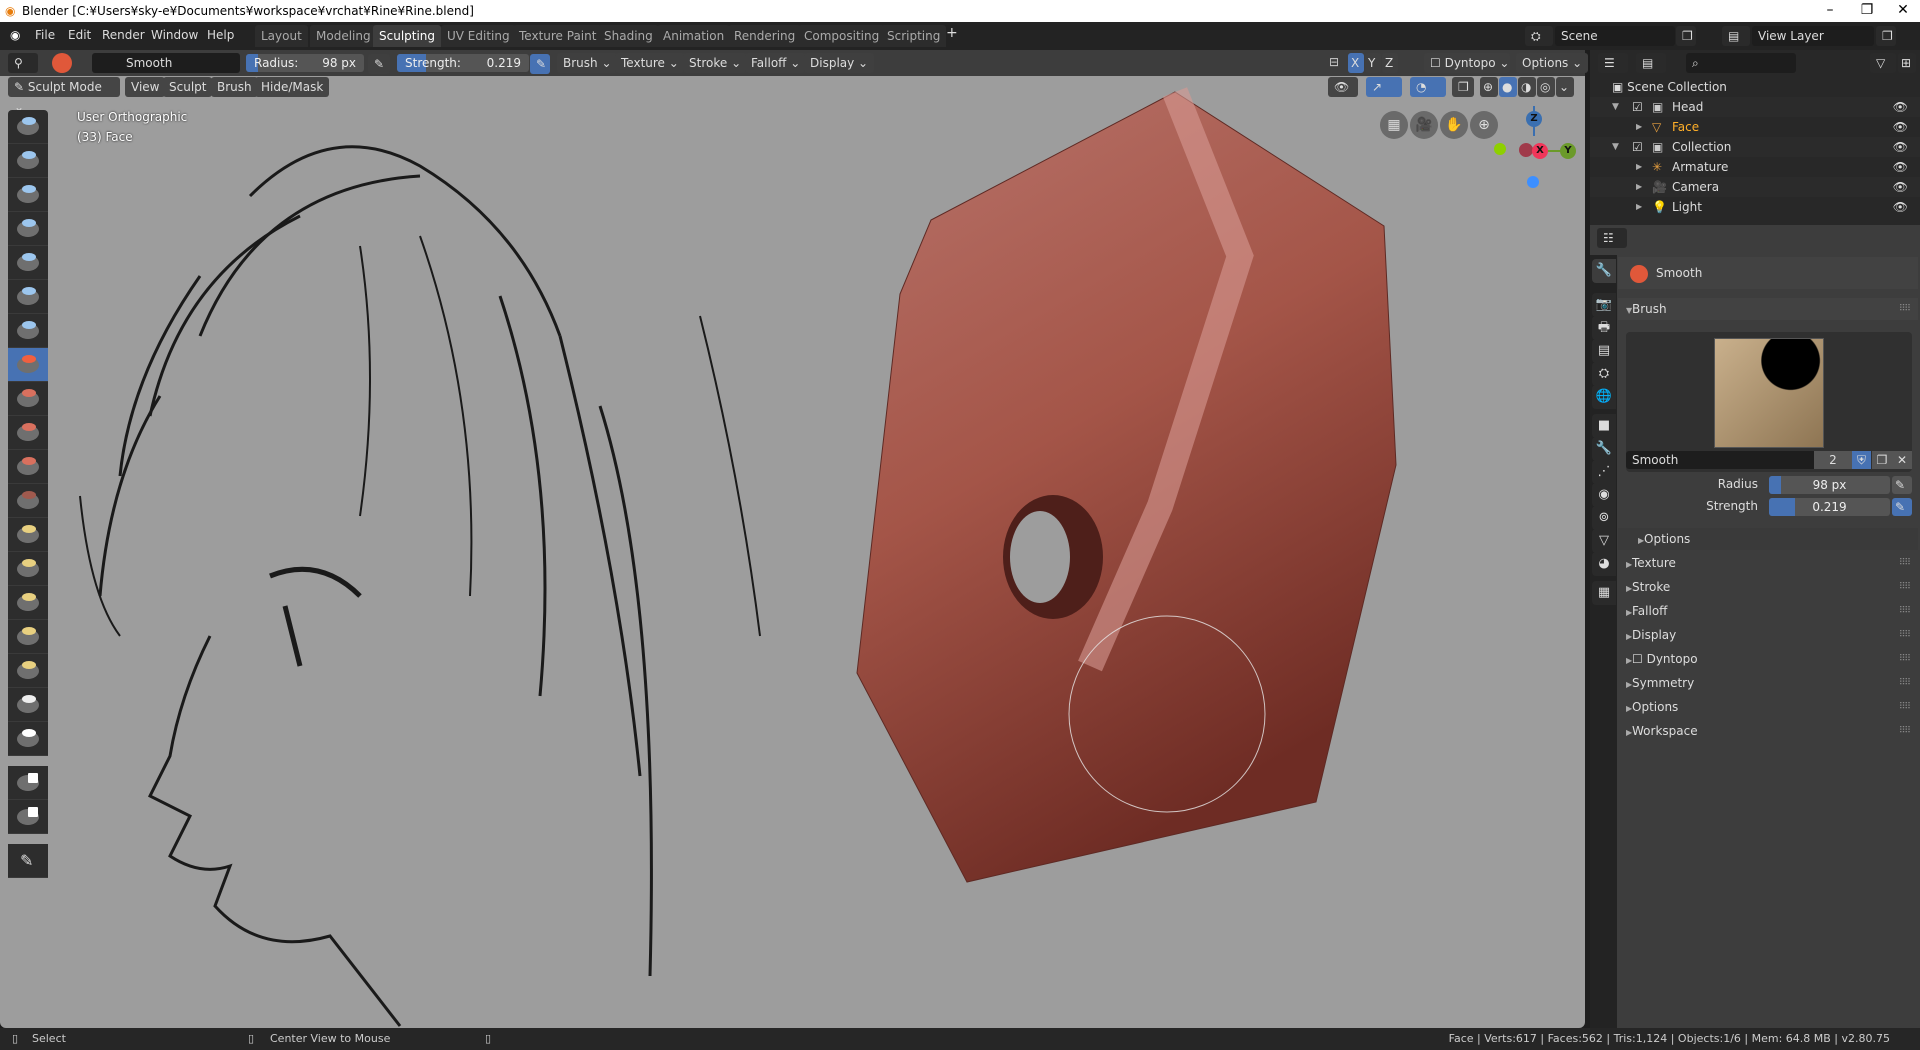  Describe the element at coordinates (1604, 271) in the screenshot. I see `tool-icon: 🔧` at that location.